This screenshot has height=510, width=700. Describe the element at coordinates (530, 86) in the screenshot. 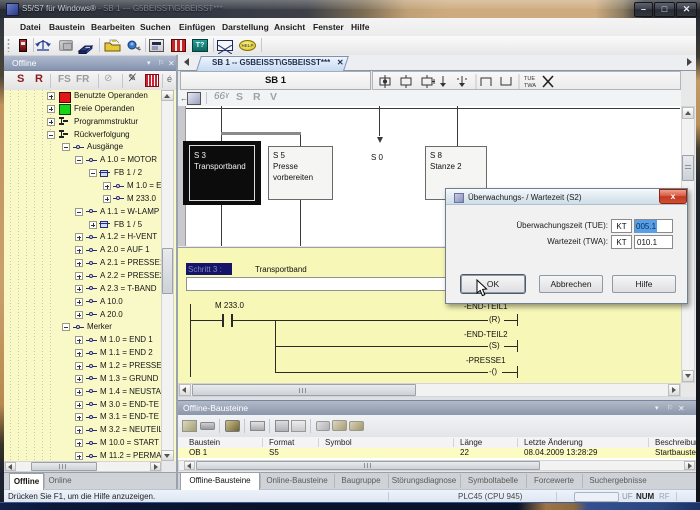

I see `svg-text: TWA` at that location.